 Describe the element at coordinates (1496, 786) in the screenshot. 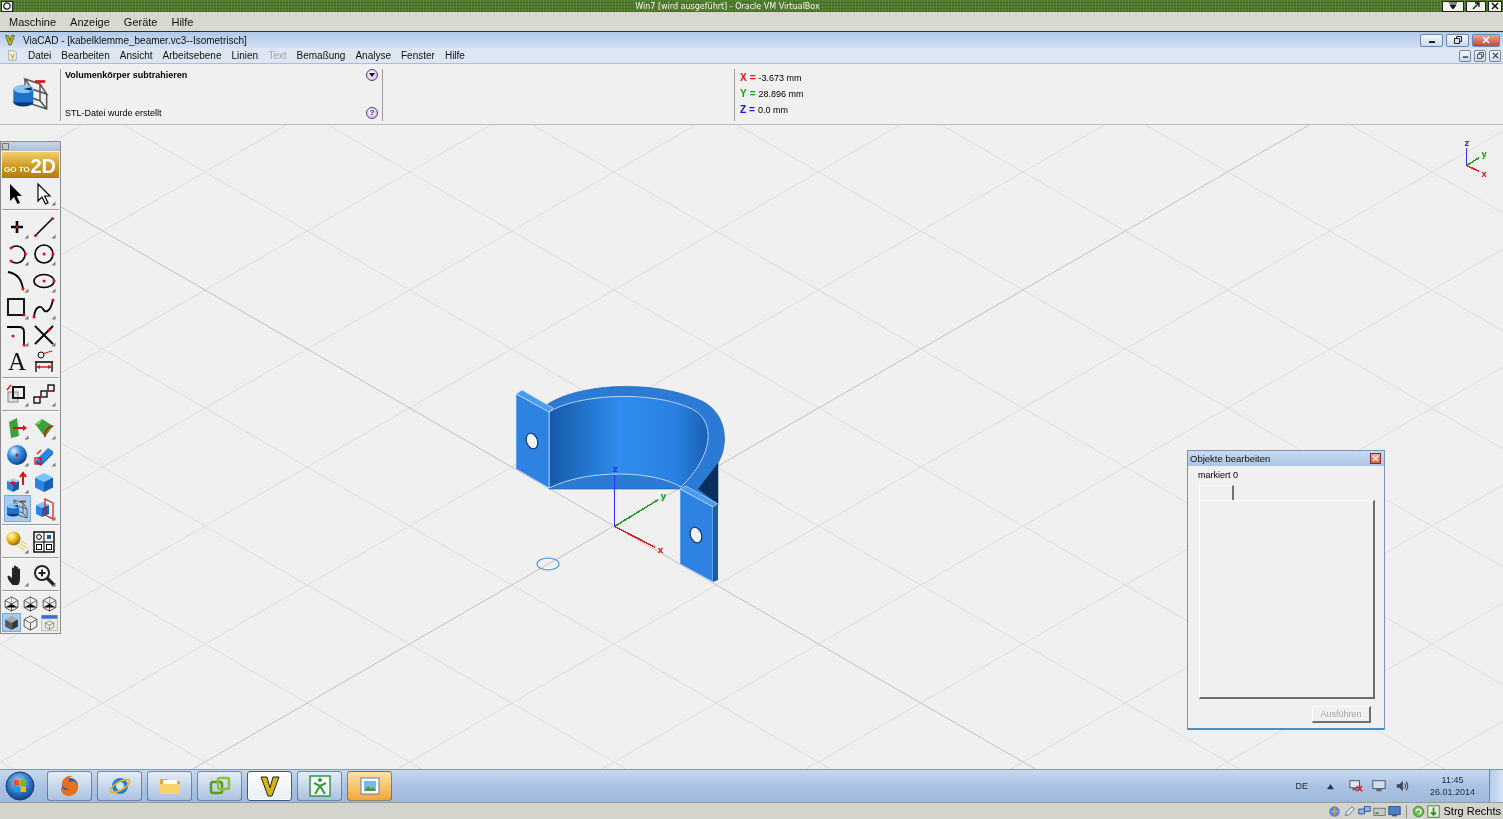

I see `show-desktop-button` at that location.